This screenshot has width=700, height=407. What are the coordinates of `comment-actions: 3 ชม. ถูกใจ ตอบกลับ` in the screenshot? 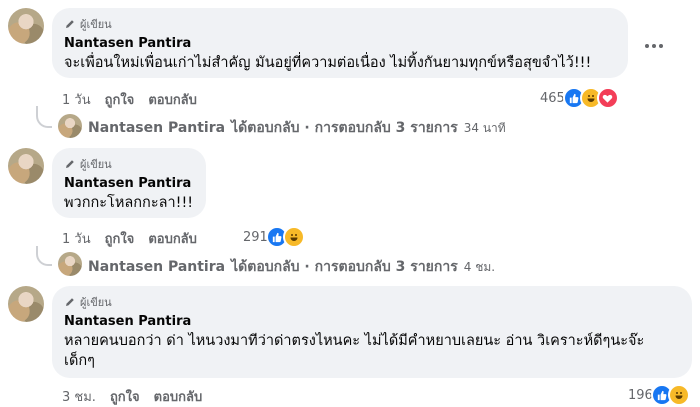 It's located at (139, 396).